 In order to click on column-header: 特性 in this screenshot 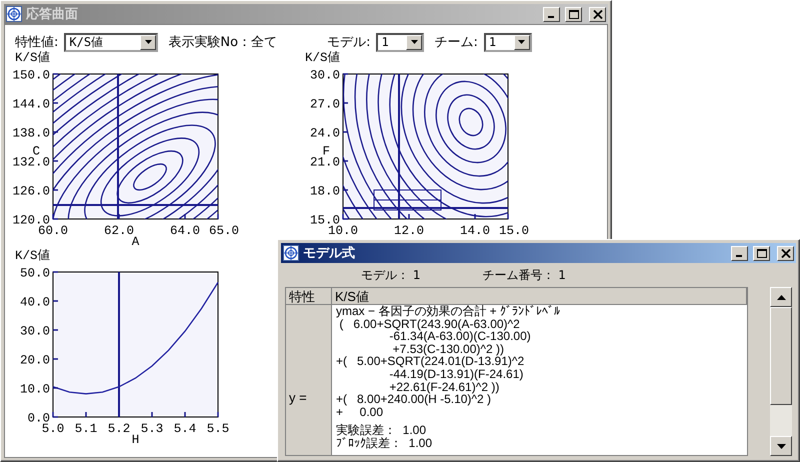, I will do `click(309, 296)`.